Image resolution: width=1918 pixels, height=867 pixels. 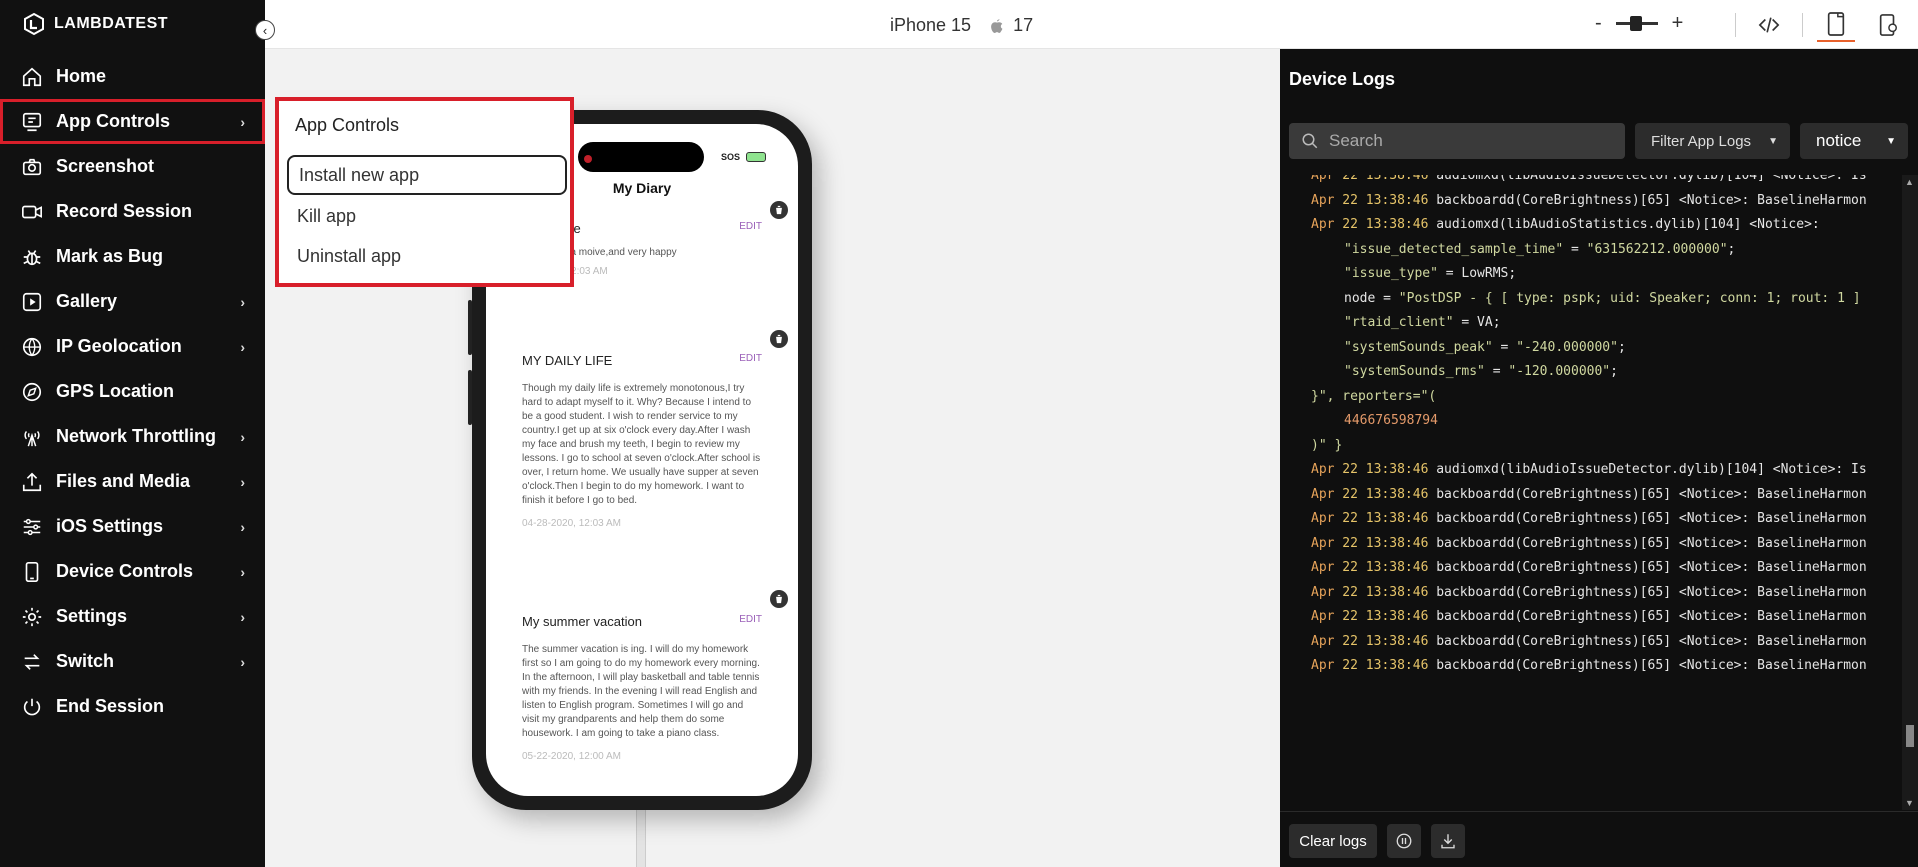 I want to click on sidebar-item-gallery: Gallery ›, so click(x=132, y=301).